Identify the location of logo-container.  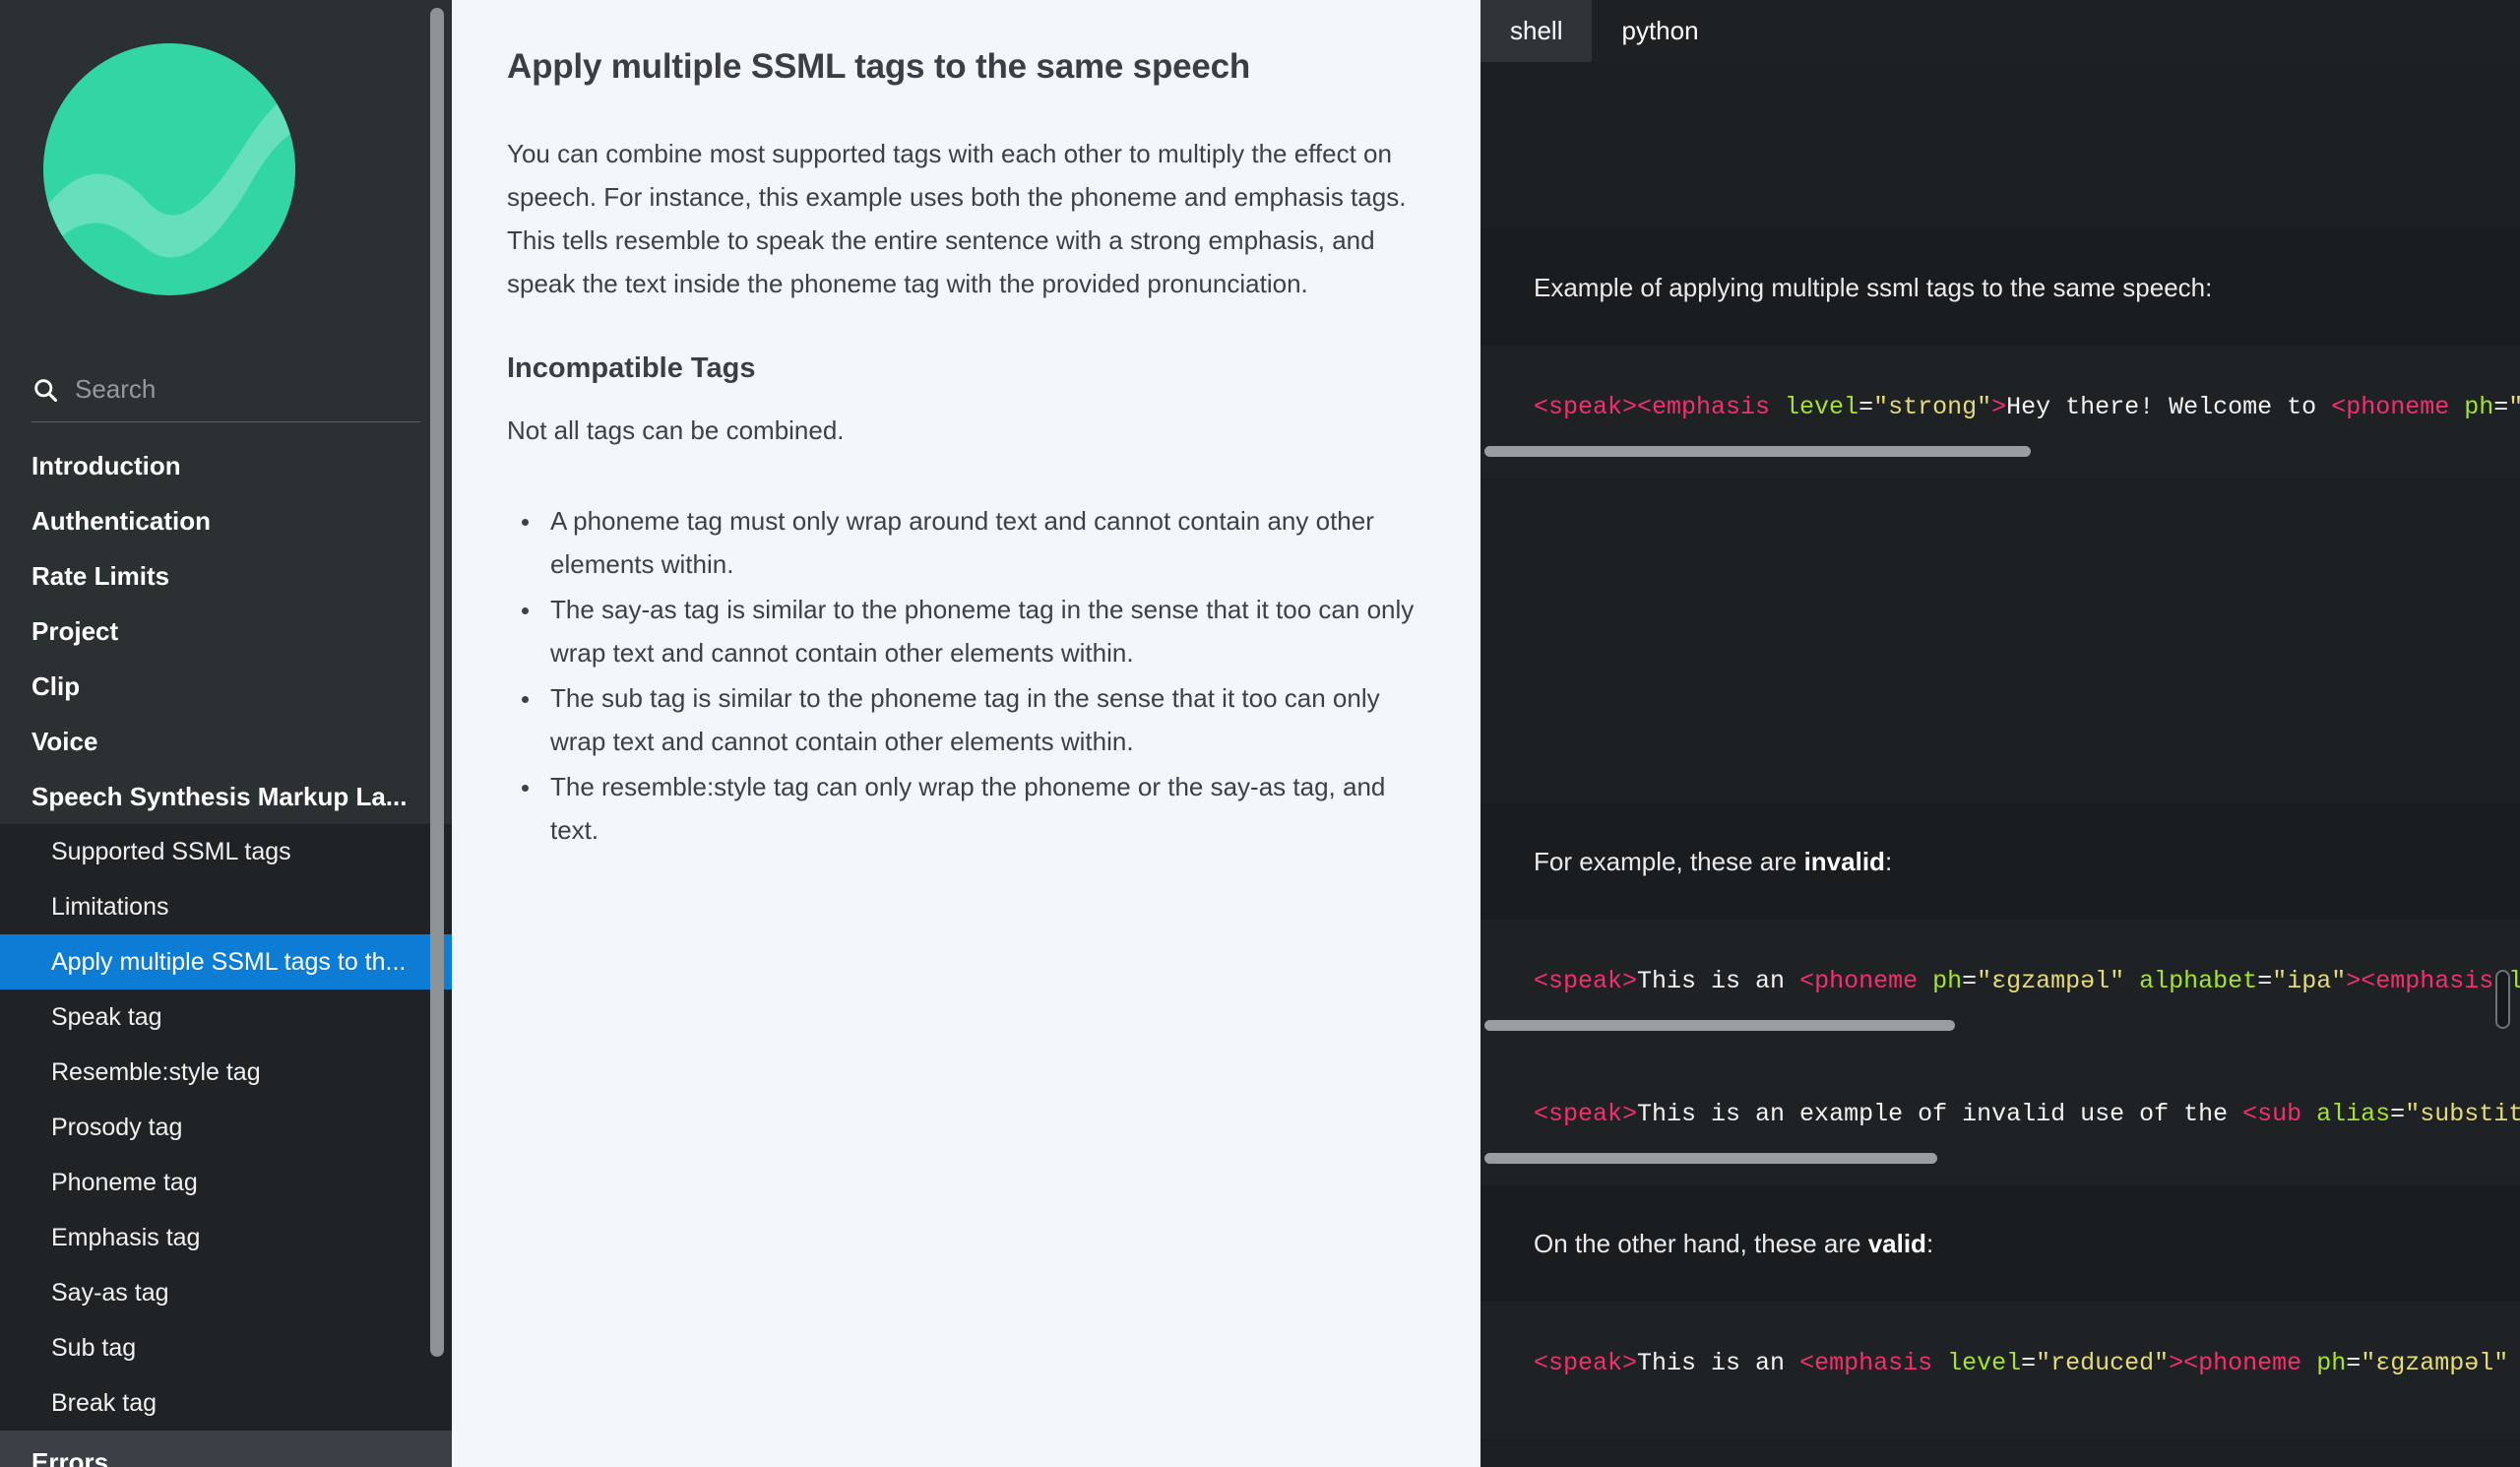
(226, 147).